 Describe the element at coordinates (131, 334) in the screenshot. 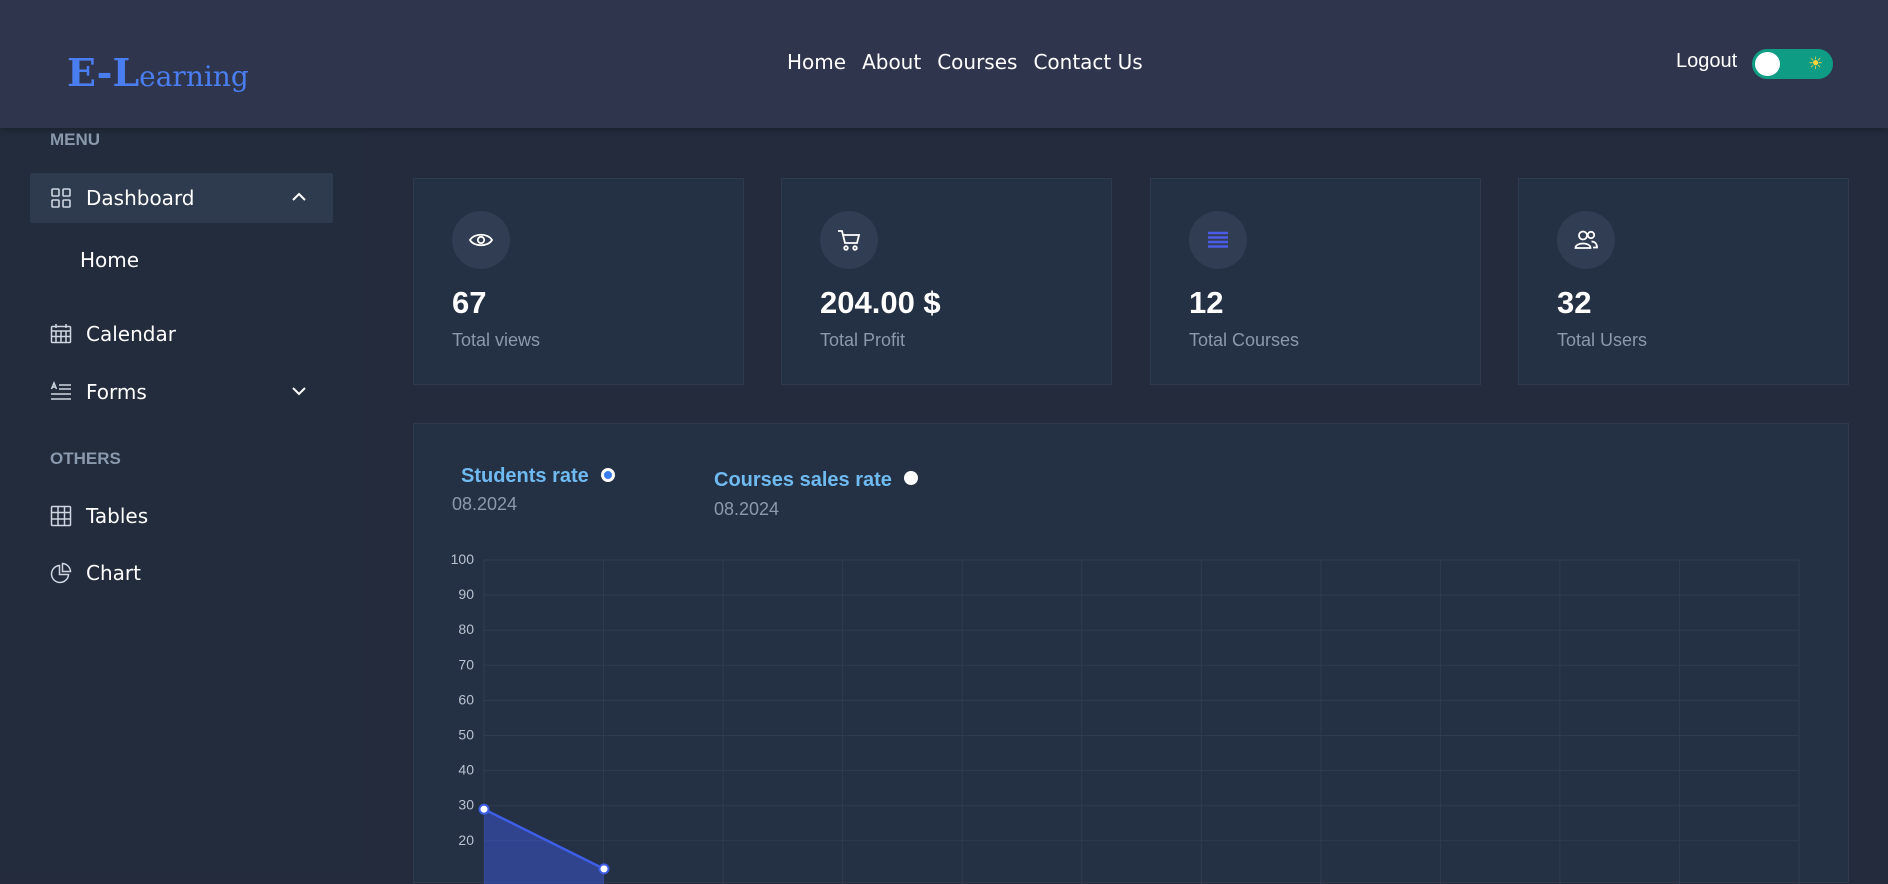

I see `sidebar-item-label: Calendar` at that location.